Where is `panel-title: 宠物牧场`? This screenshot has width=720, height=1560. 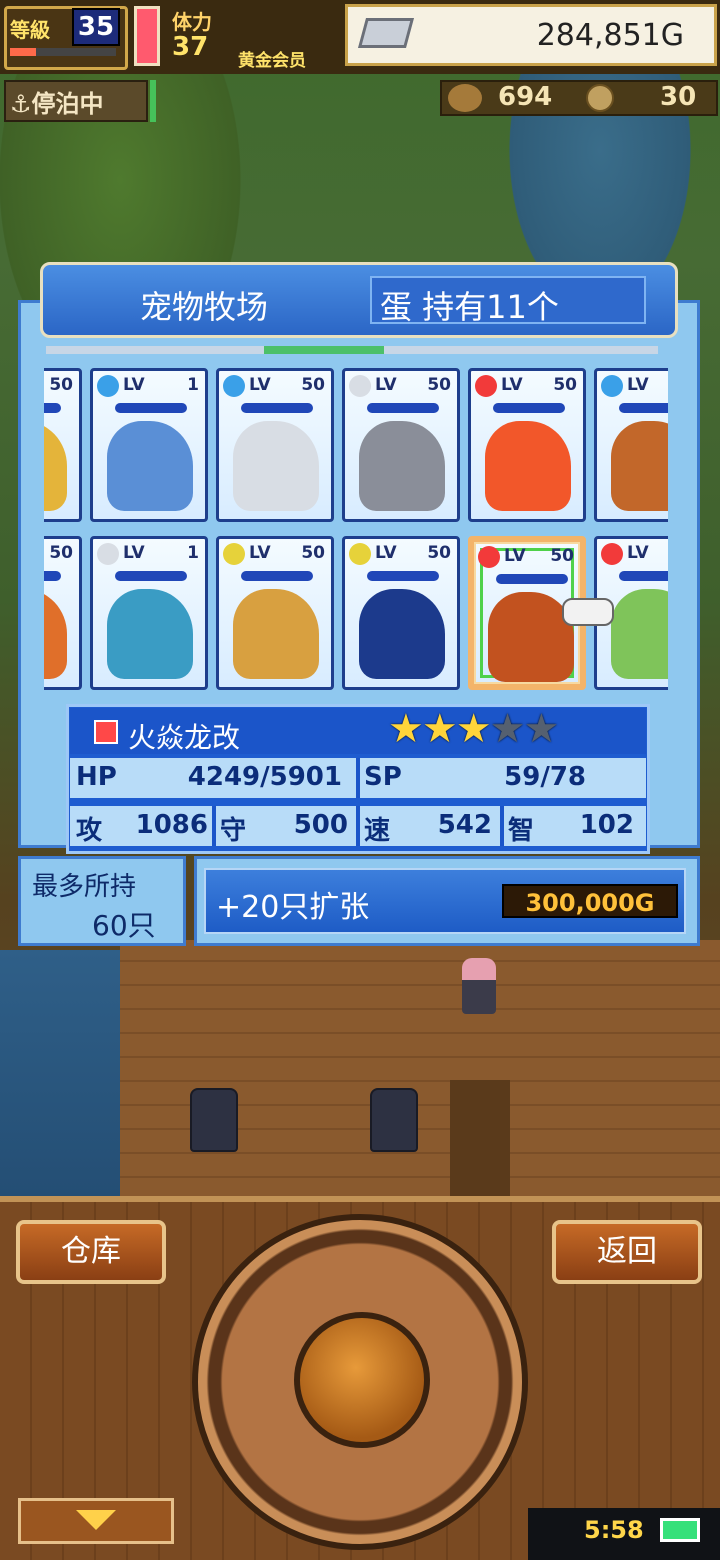
panel-title: 宠物牧场 is located at coordinates (204, 307).